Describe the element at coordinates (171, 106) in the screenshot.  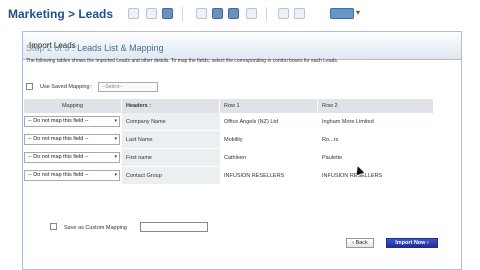
I see `column-header-headers: Headers :` at that location.